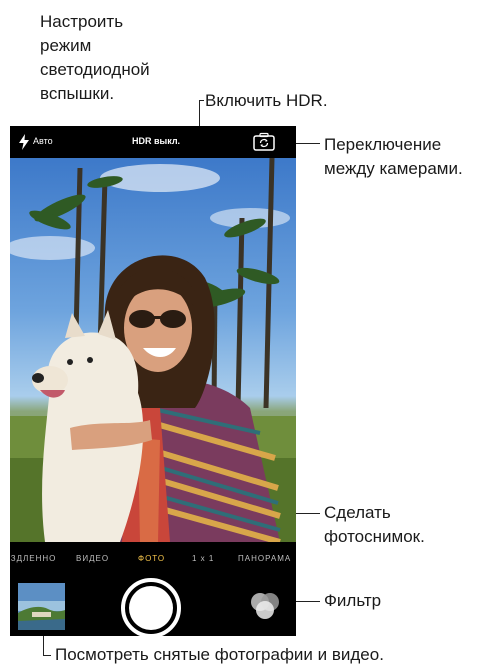 The width and height of the screenshot is (493, 671). I want to click on camera-mode-selector: ИЗДЛЕННО ВИДЕО ФОТО 1 x 1 ПАНОРАМА, so click(153, 559).